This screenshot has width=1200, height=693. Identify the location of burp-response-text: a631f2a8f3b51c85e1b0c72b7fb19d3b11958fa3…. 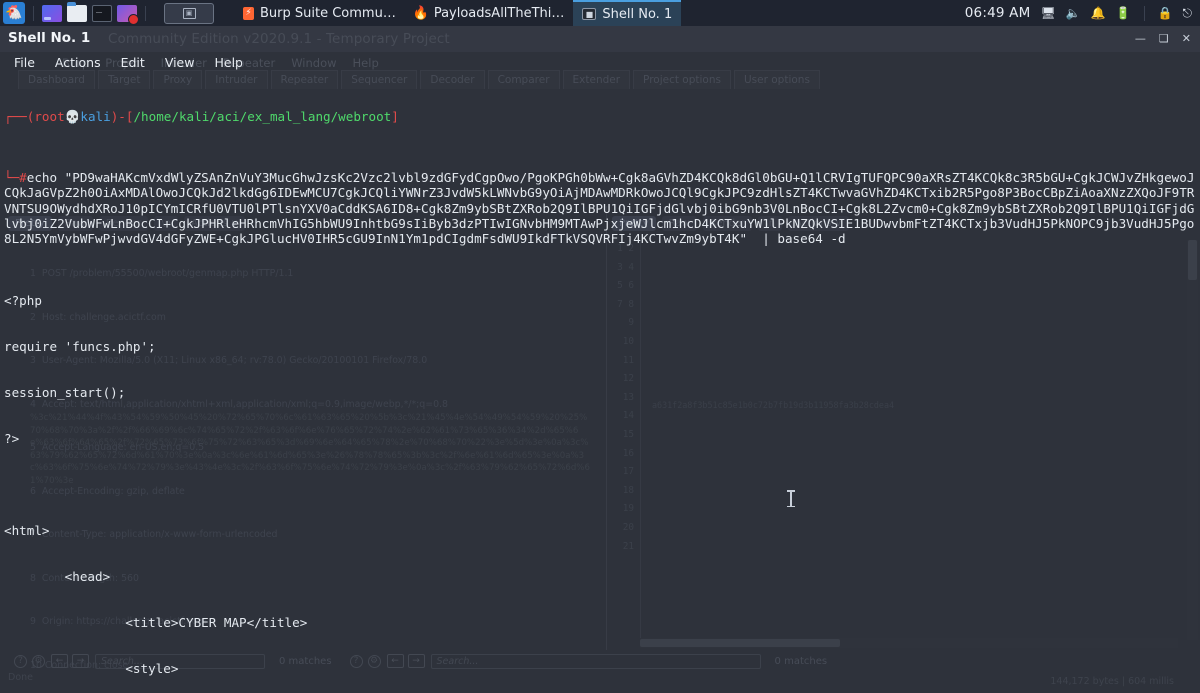
(773, 405).